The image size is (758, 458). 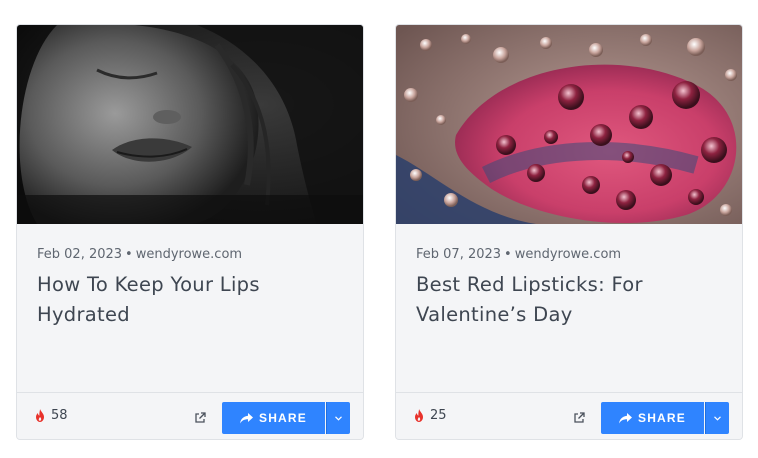 What do you see at coordinates (80, 254) in the screenshot?
I see `article-date: Feb 02, 2023` at bounding box center [80, 254].